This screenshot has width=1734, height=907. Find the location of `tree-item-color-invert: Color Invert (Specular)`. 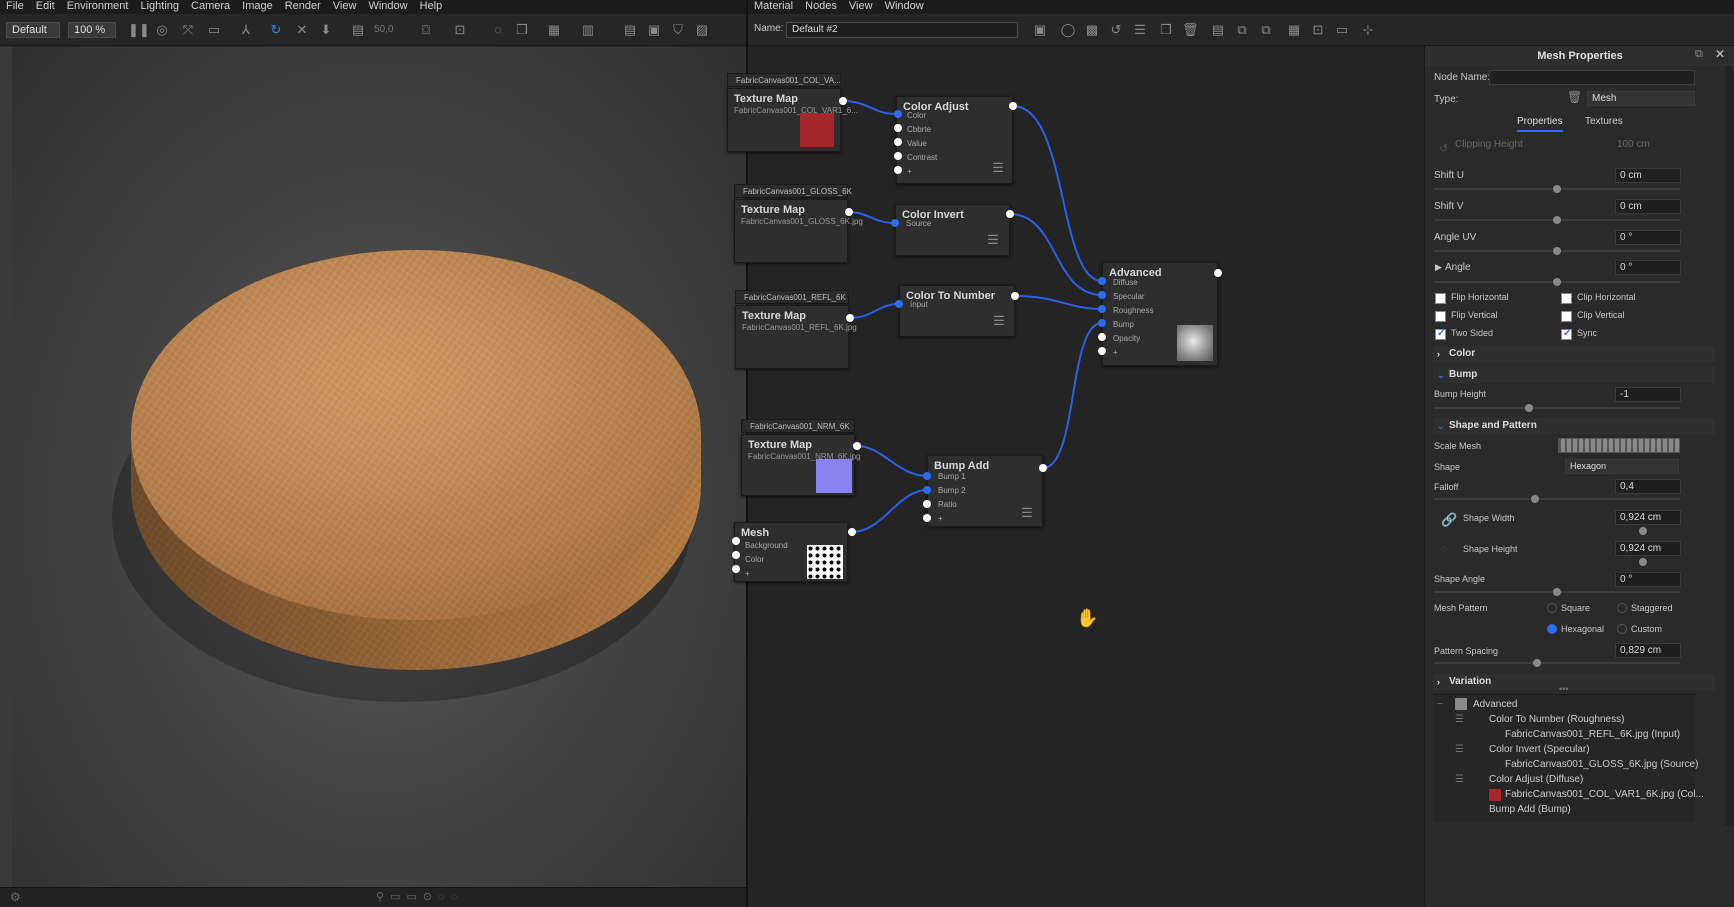

tree-item-color-invert: Color Invert (Specular) is located at coordinates (1539, 749).